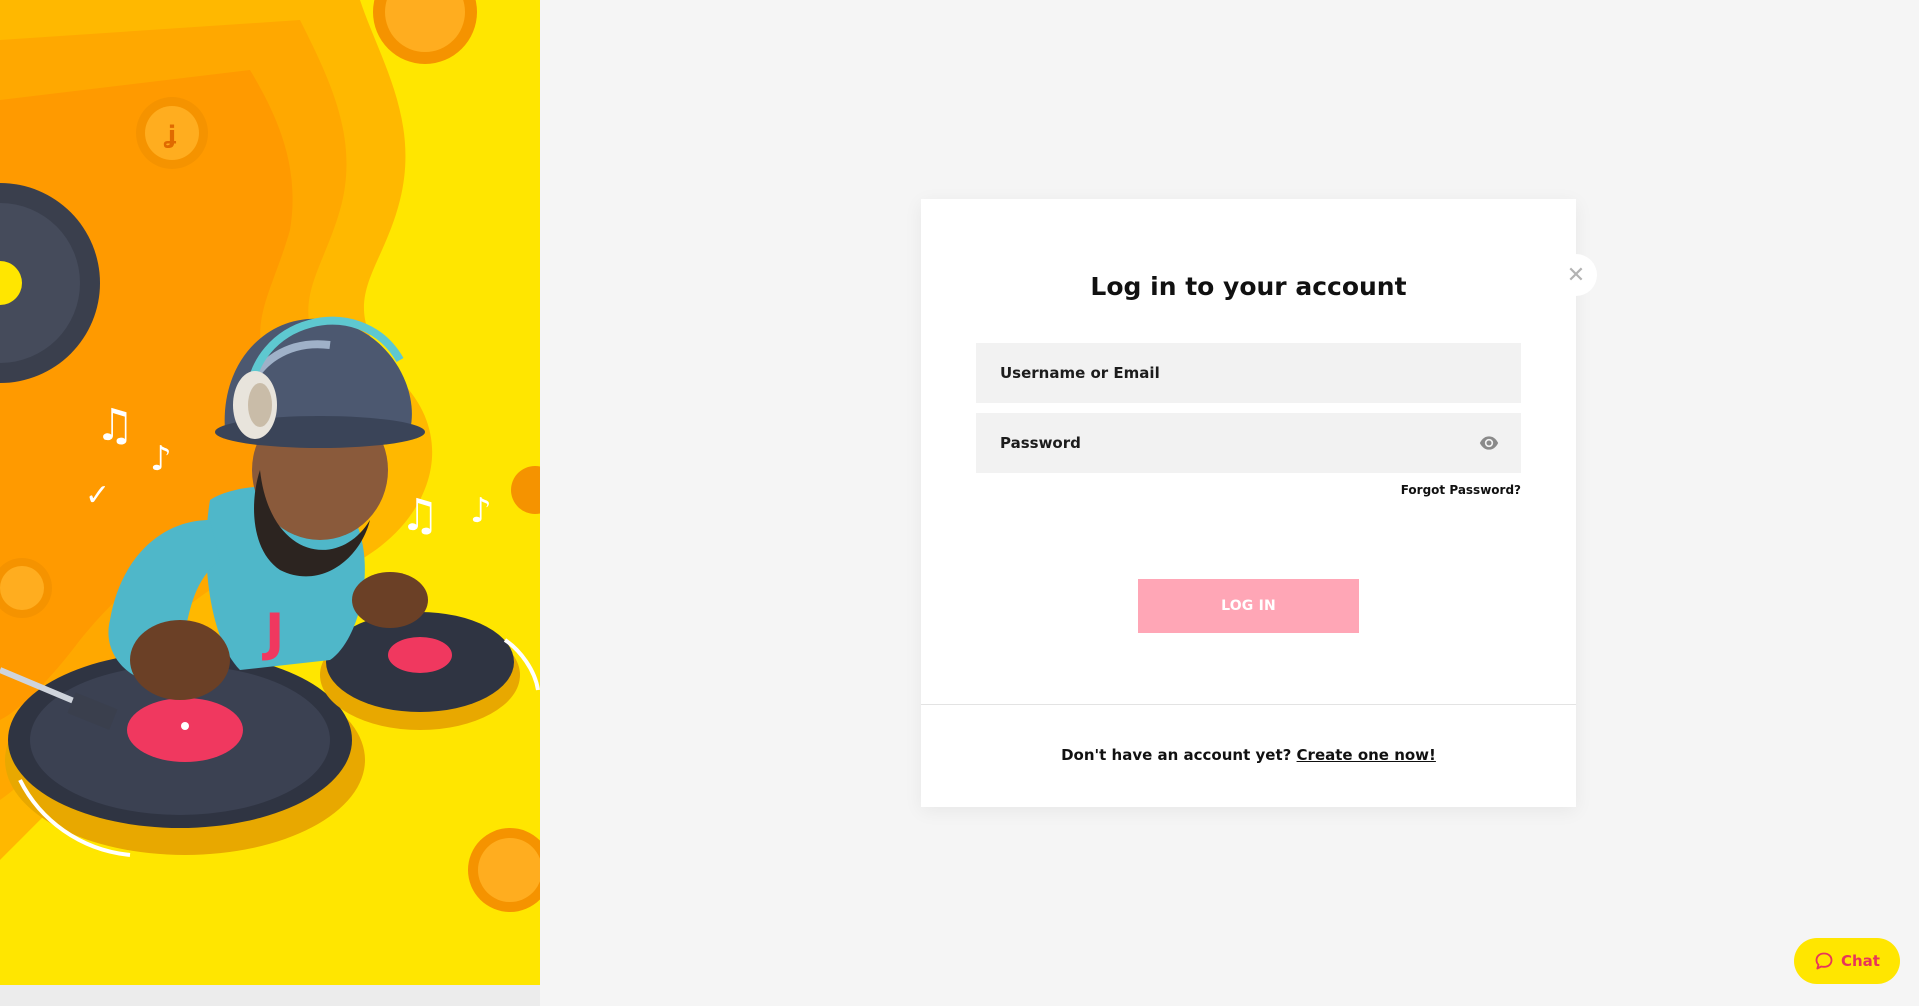 The width and height of the screenshot is (1919, 1006). I want to click on coin-icon, so click(525, 490).